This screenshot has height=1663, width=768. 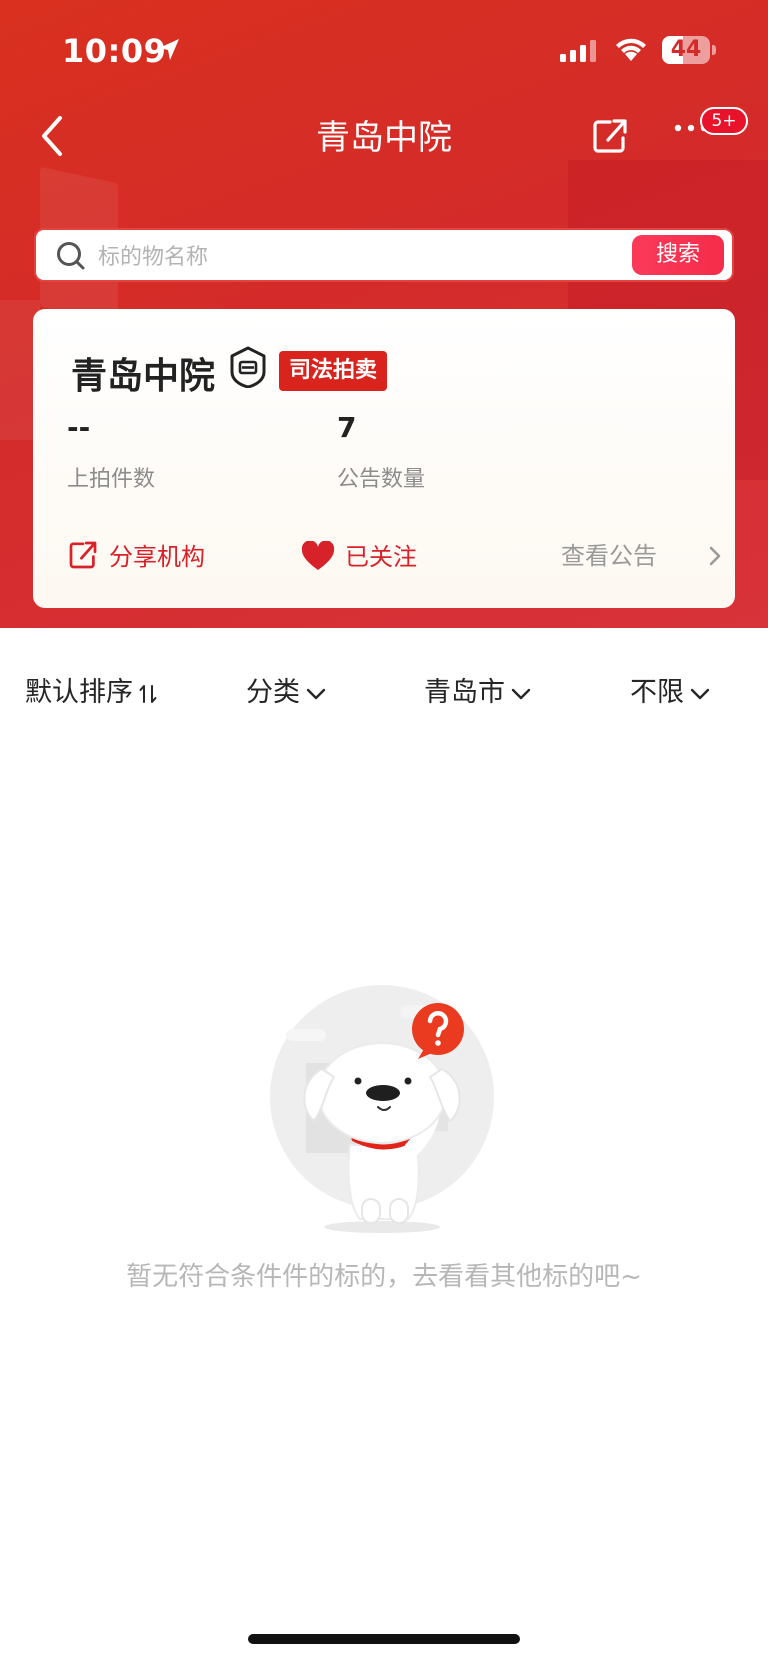 What do you see at coordinates (148, 693) in the screenshot?
I see `sort-arrows-icon` at bounding box center [148, 693].